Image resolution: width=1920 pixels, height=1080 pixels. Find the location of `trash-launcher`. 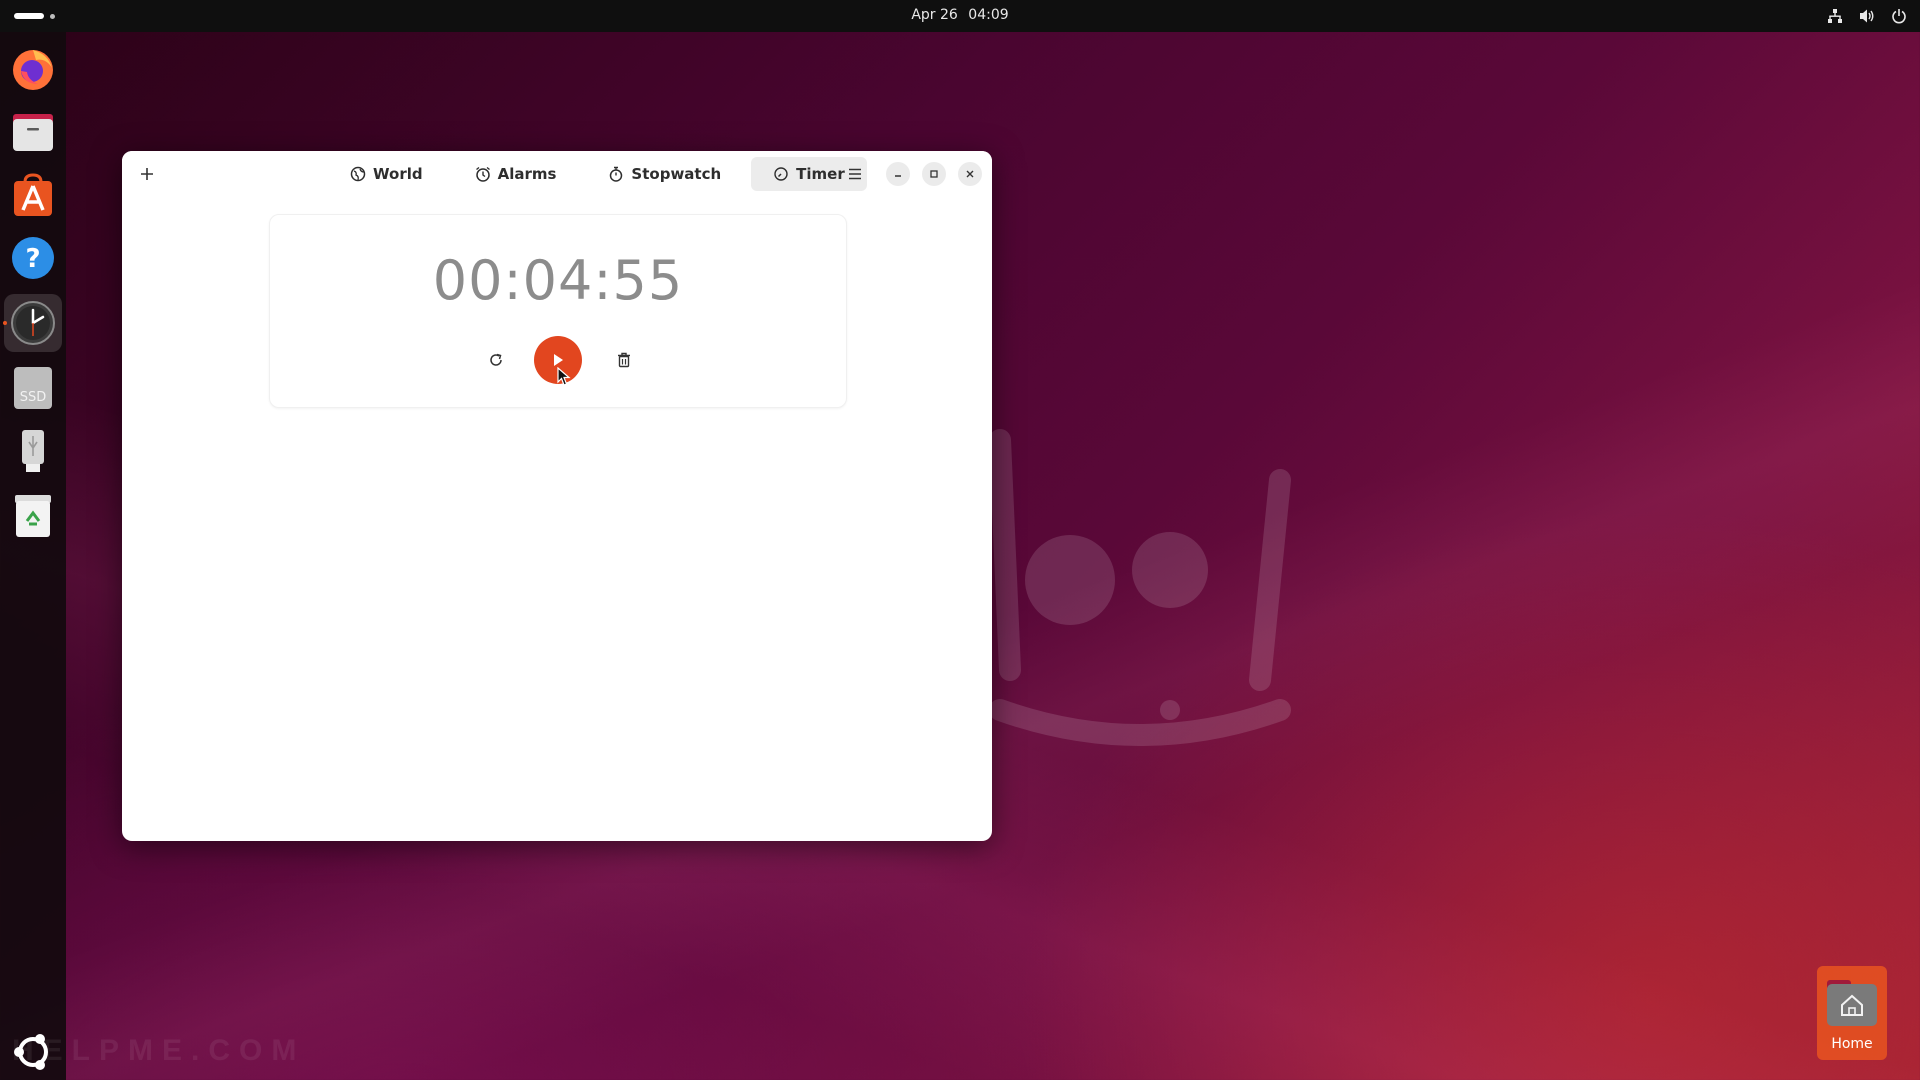

trash-launcher is located at coordinates (33, 516).